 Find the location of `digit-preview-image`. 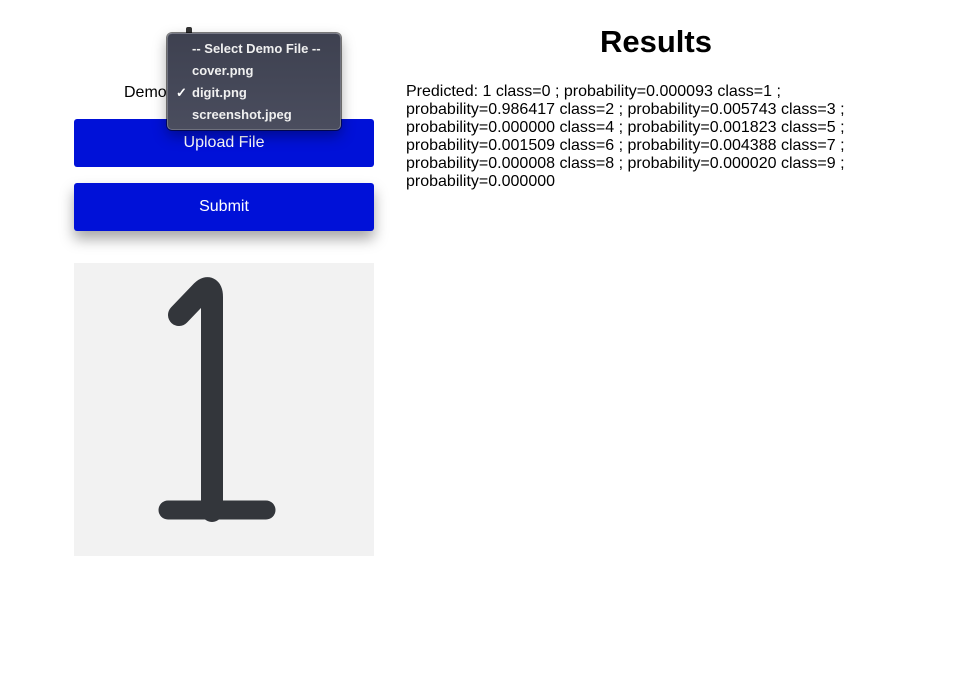

digit-preview-image is located at coordinates (224, 409).